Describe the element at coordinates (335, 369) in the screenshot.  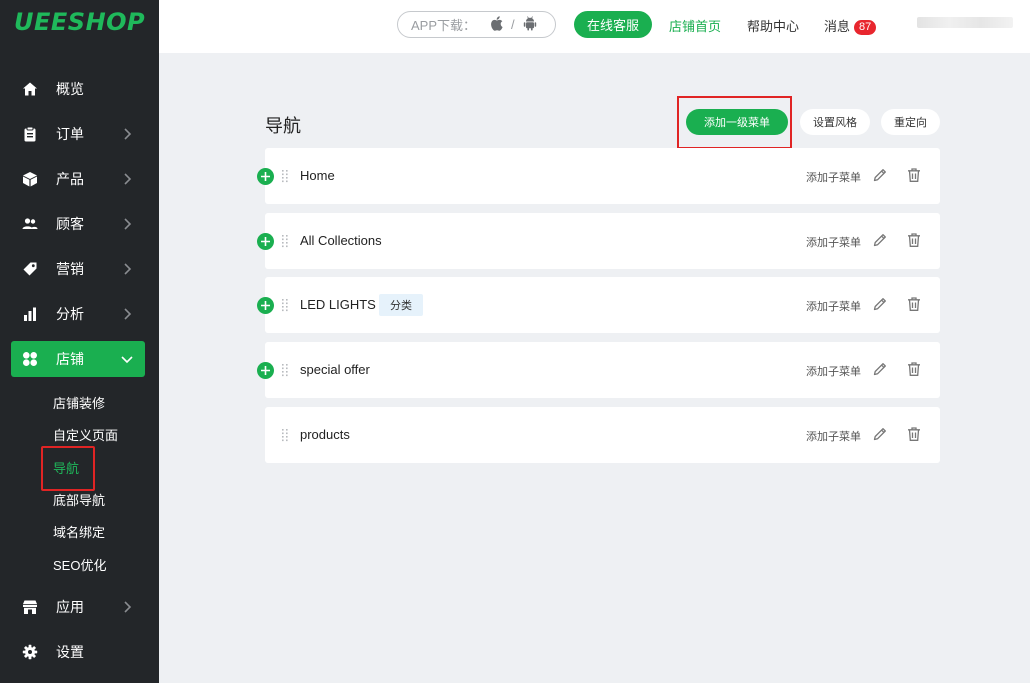
I see `menu-item-label: special offer` at that location.